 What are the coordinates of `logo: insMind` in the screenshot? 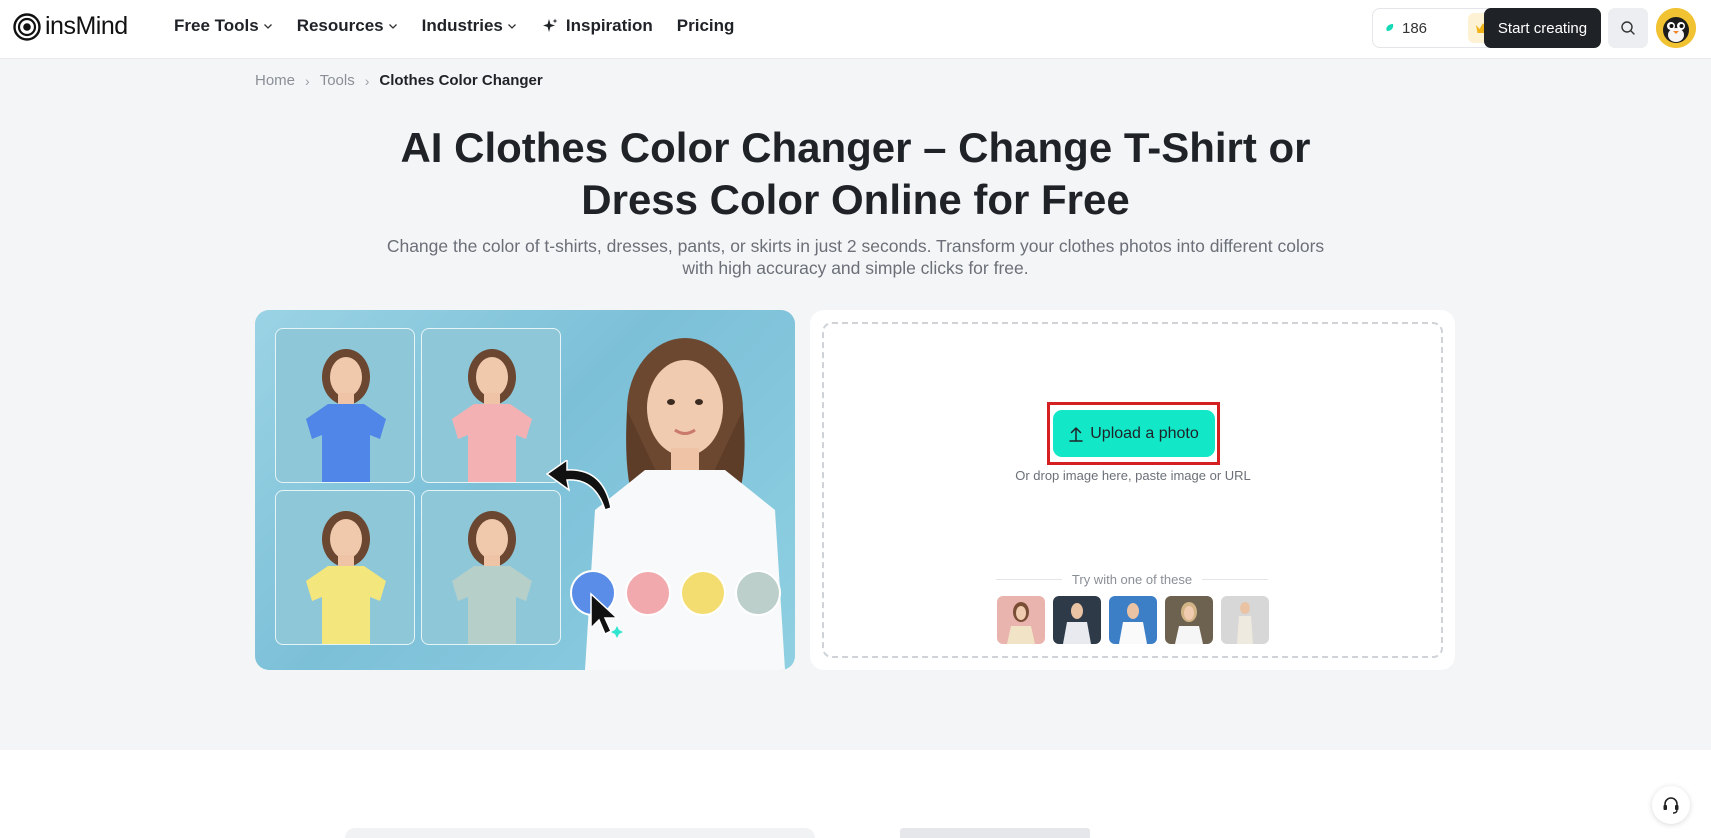 It's located at (70, 26).